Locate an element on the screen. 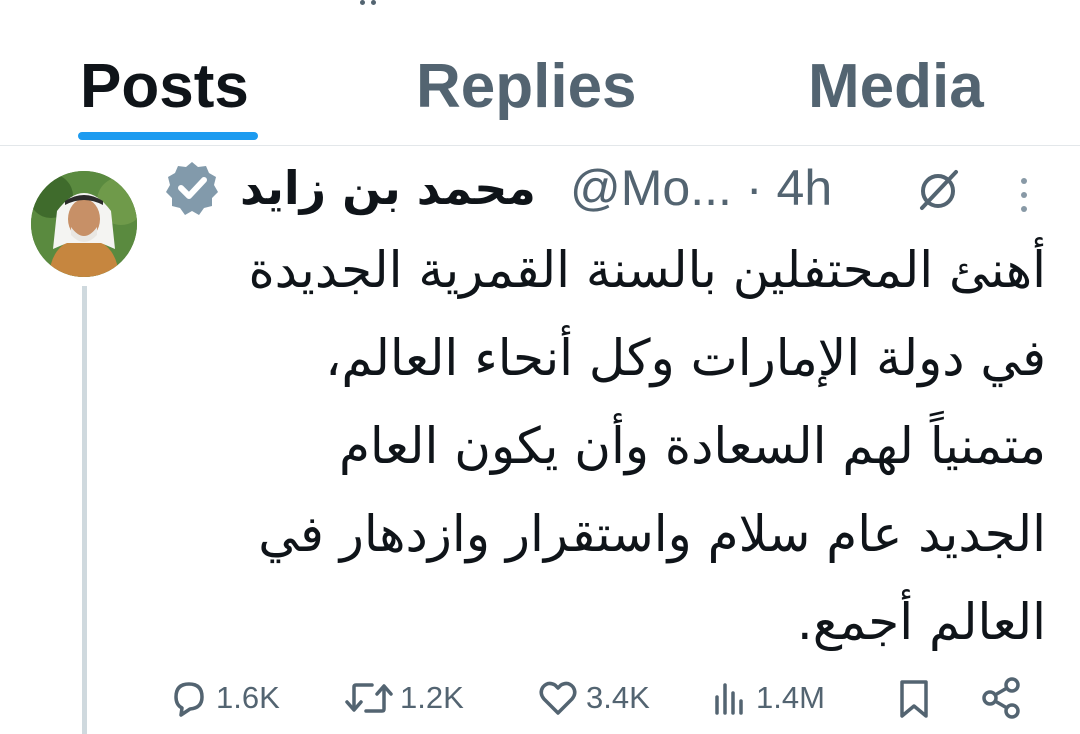 The image size is (1080, 734). replies-restricted-icon is located at coordinates (939, 190).